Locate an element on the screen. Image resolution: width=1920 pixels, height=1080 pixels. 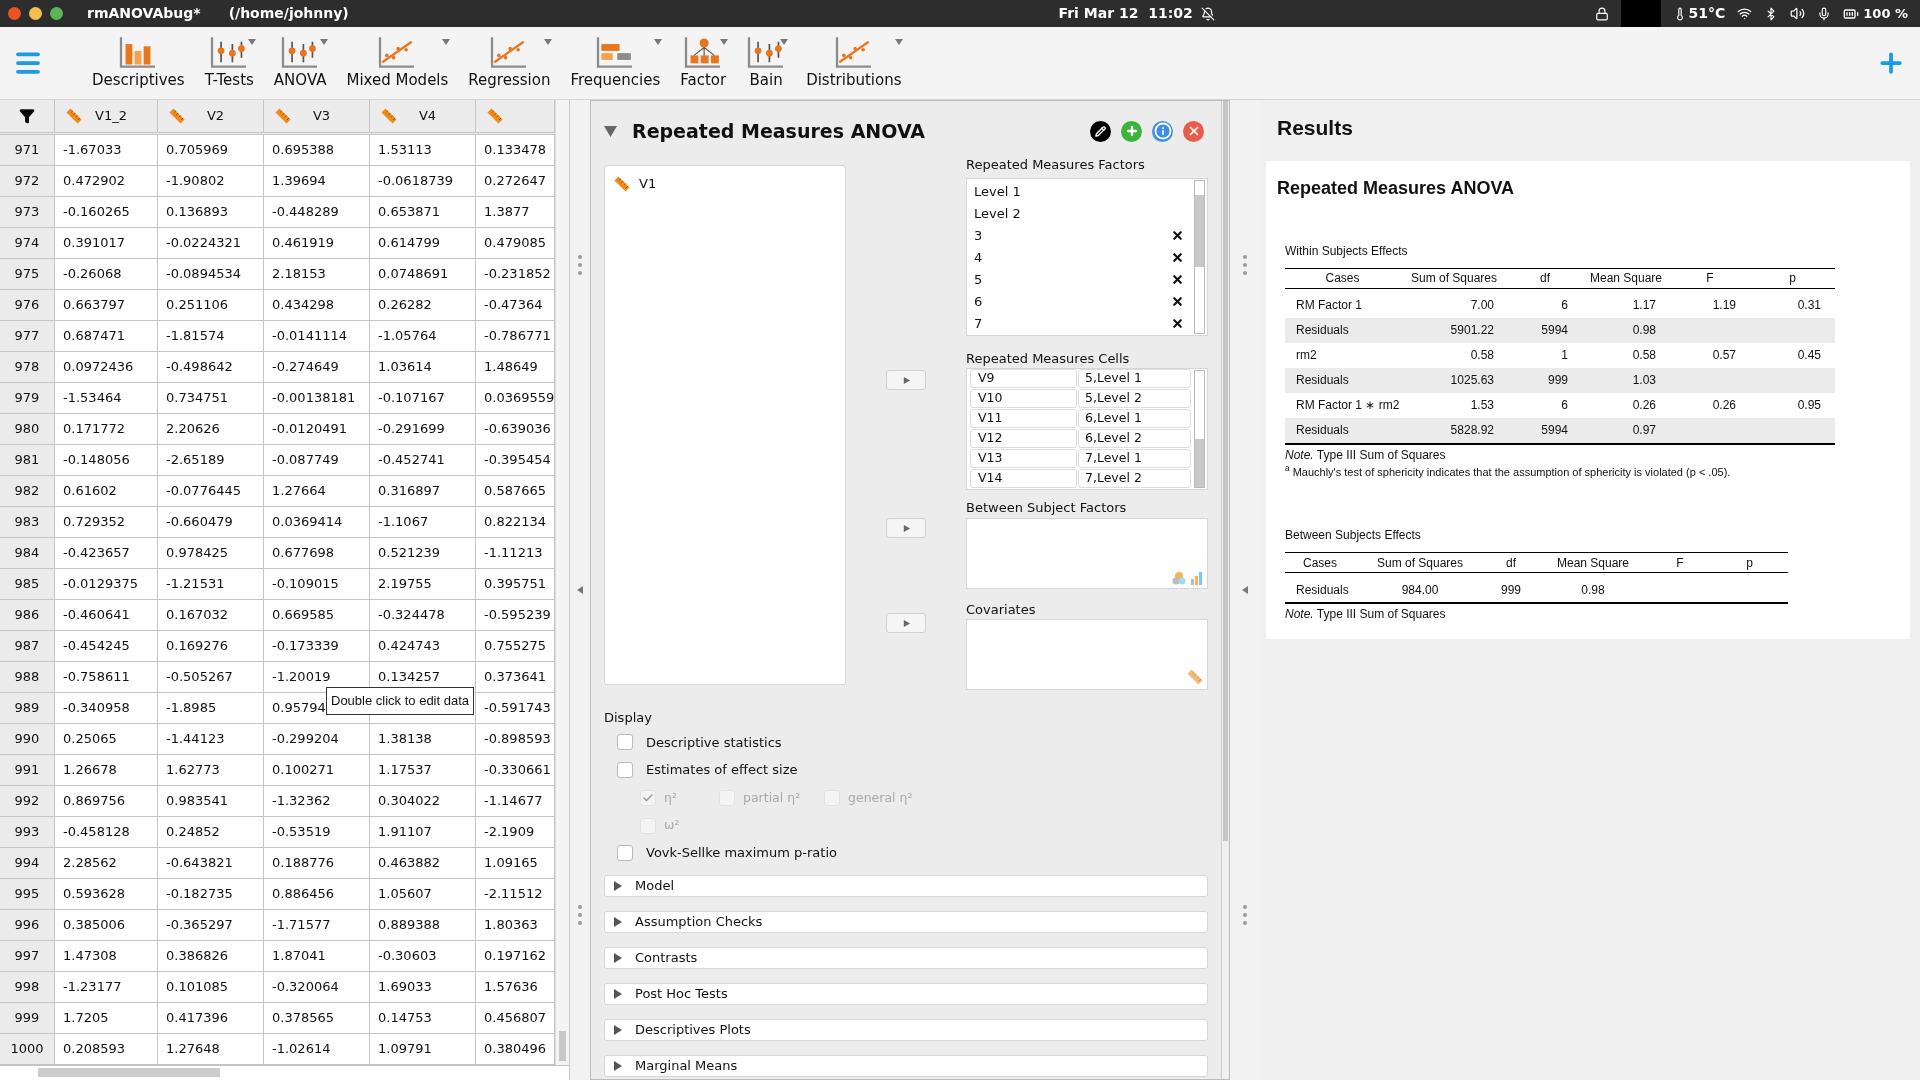
maximize-window-button is located at coordinates (56, 13).